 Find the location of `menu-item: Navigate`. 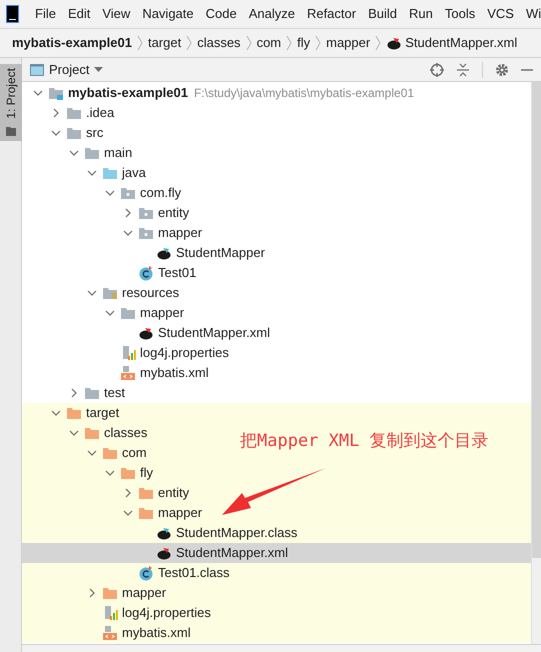

menu-item: Navigate is located at coordinates (168, 14).